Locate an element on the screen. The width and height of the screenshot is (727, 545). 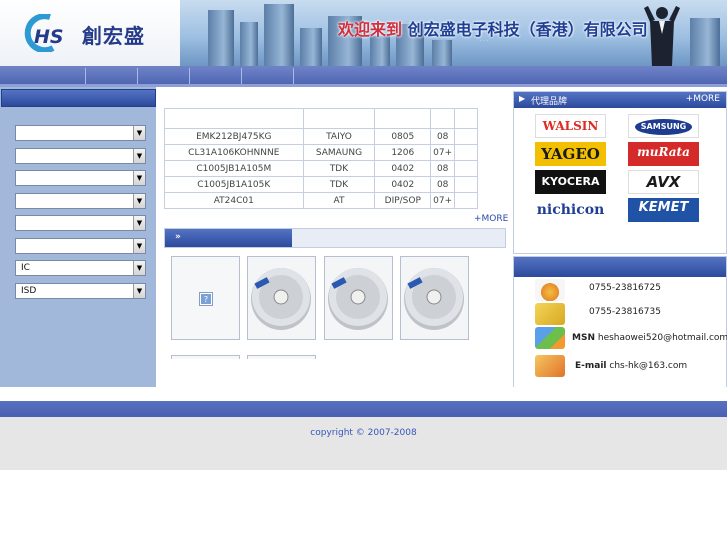
brand-name: SAMSUNG is located at coordinates (663, 127).